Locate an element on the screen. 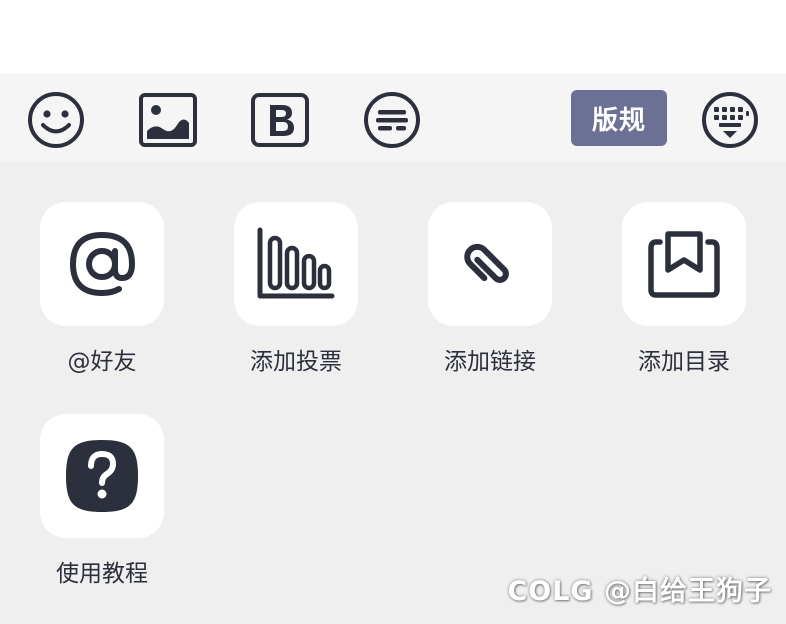  bookmark-icon is located at coordinates (684, 264).